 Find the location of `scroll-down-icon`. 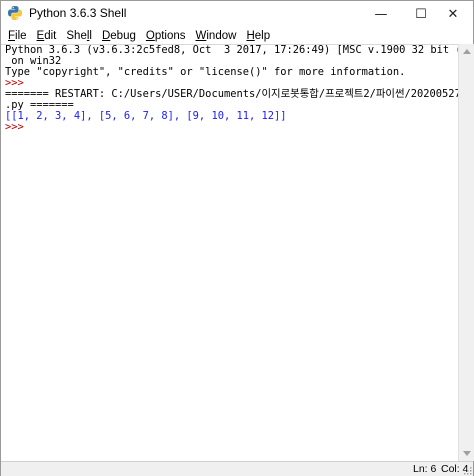

scroll-down-icon is located at coordinates (467, 453).